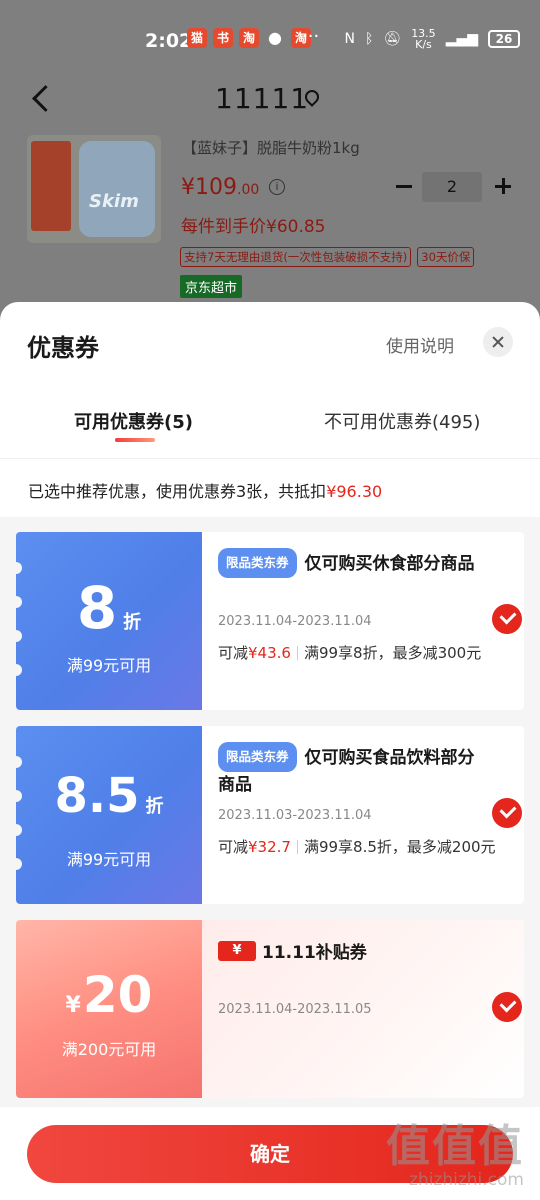  I want to click on store-tag: 京东超市, so click(211, 286).